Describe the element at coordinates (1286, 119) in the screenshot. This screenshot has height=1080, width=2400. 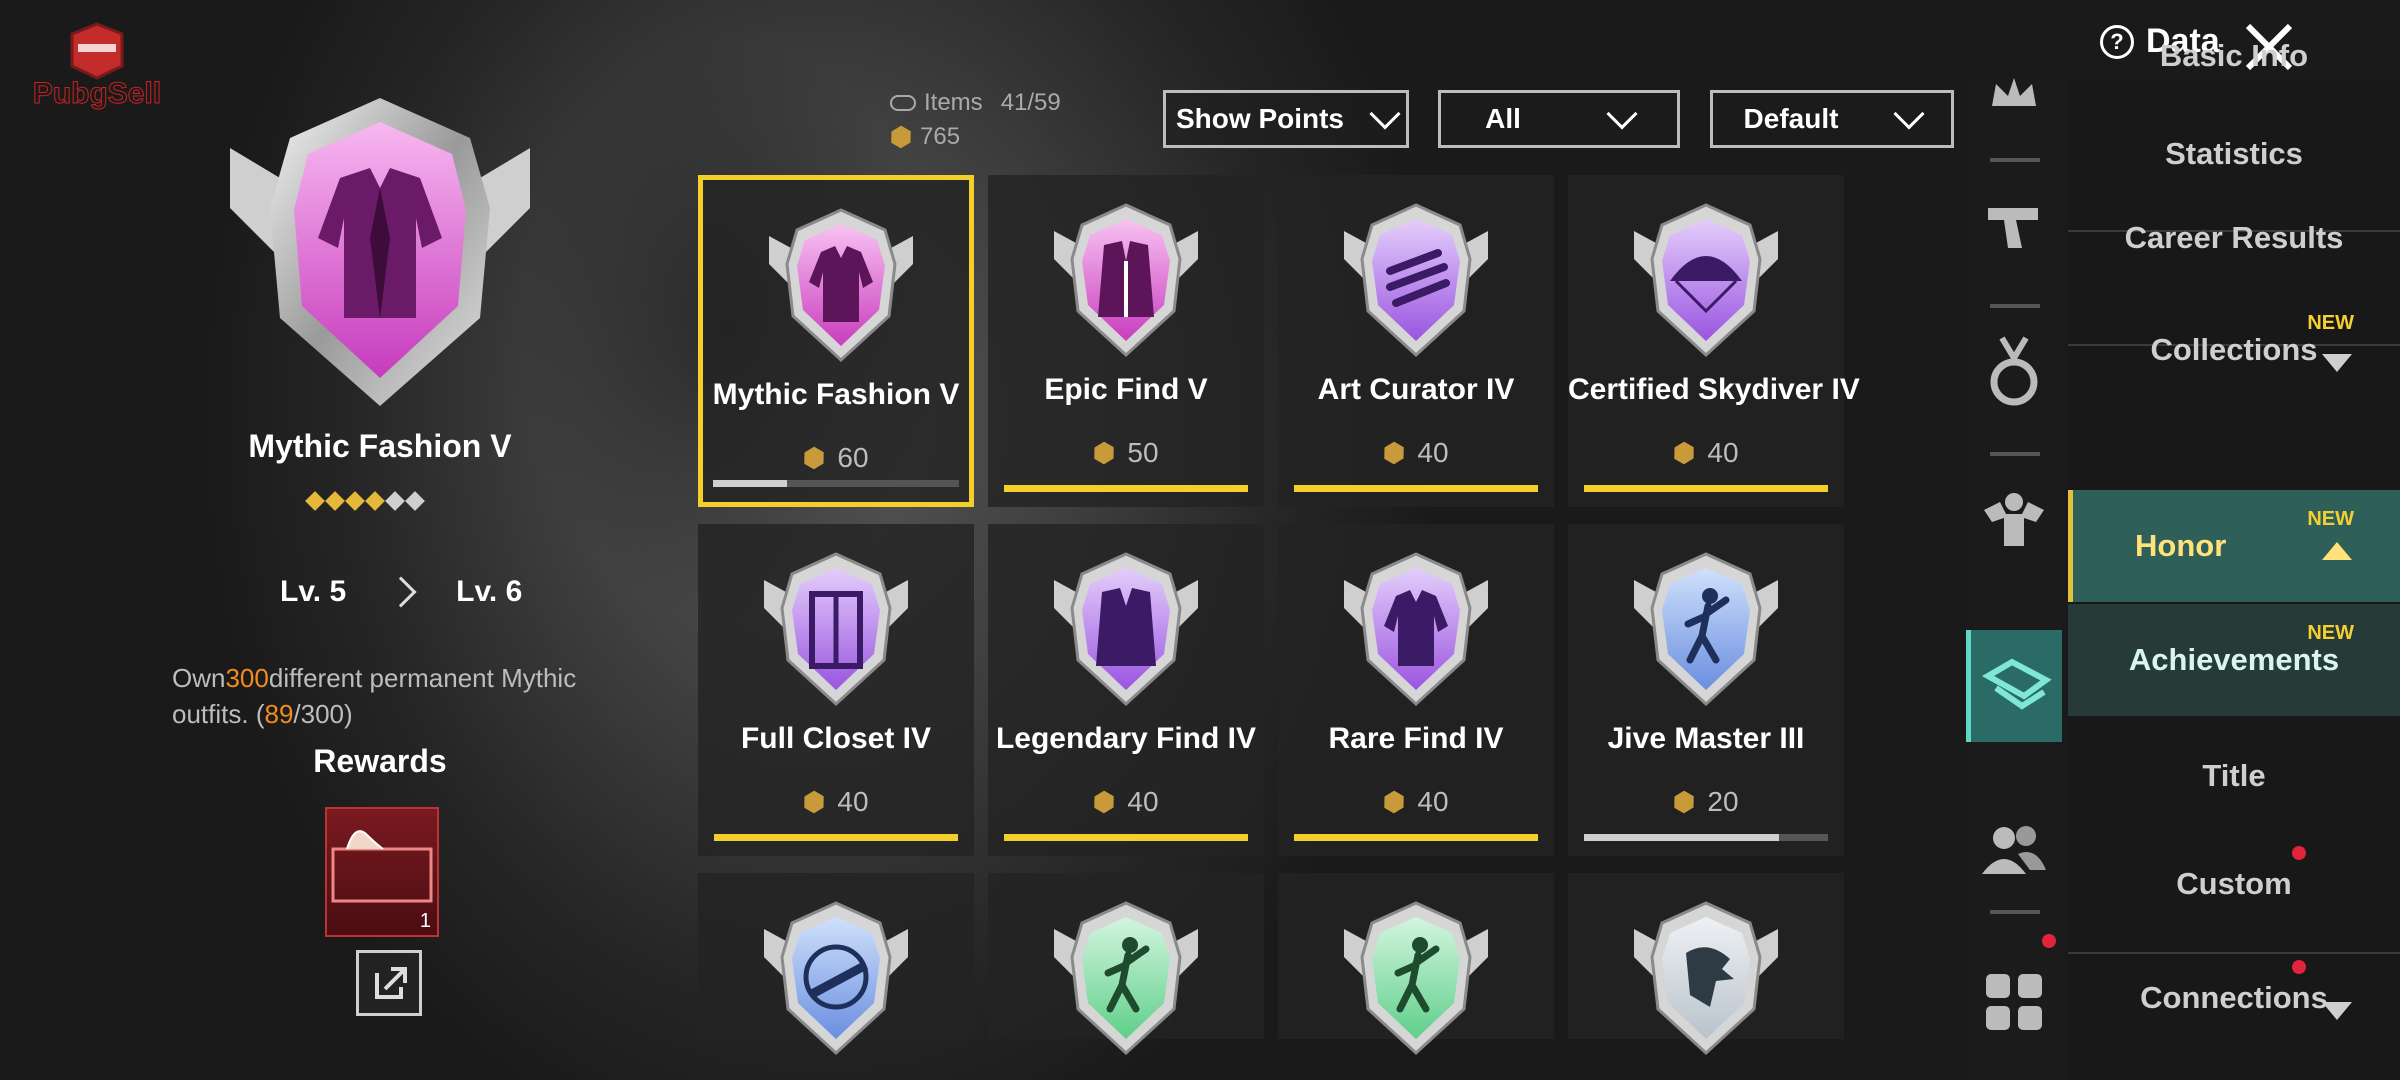
I see `show-points-dropdown: Show Points` at that location.